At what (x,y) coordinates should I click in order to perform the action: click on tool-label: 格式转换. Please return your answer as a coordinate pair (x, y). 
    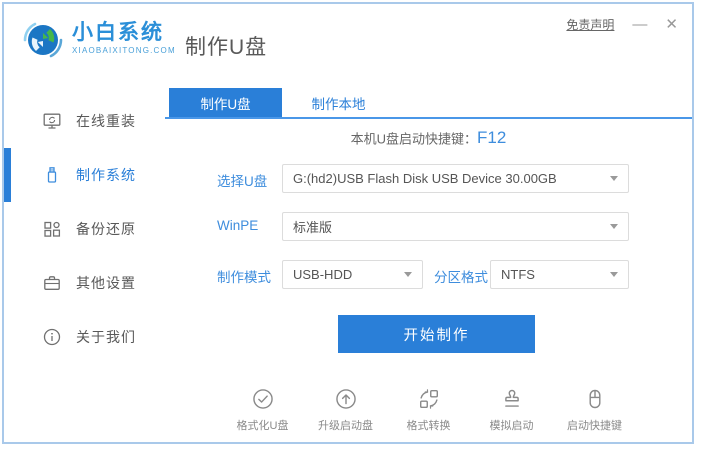
    Looking at the image, I should click on (428, 426).